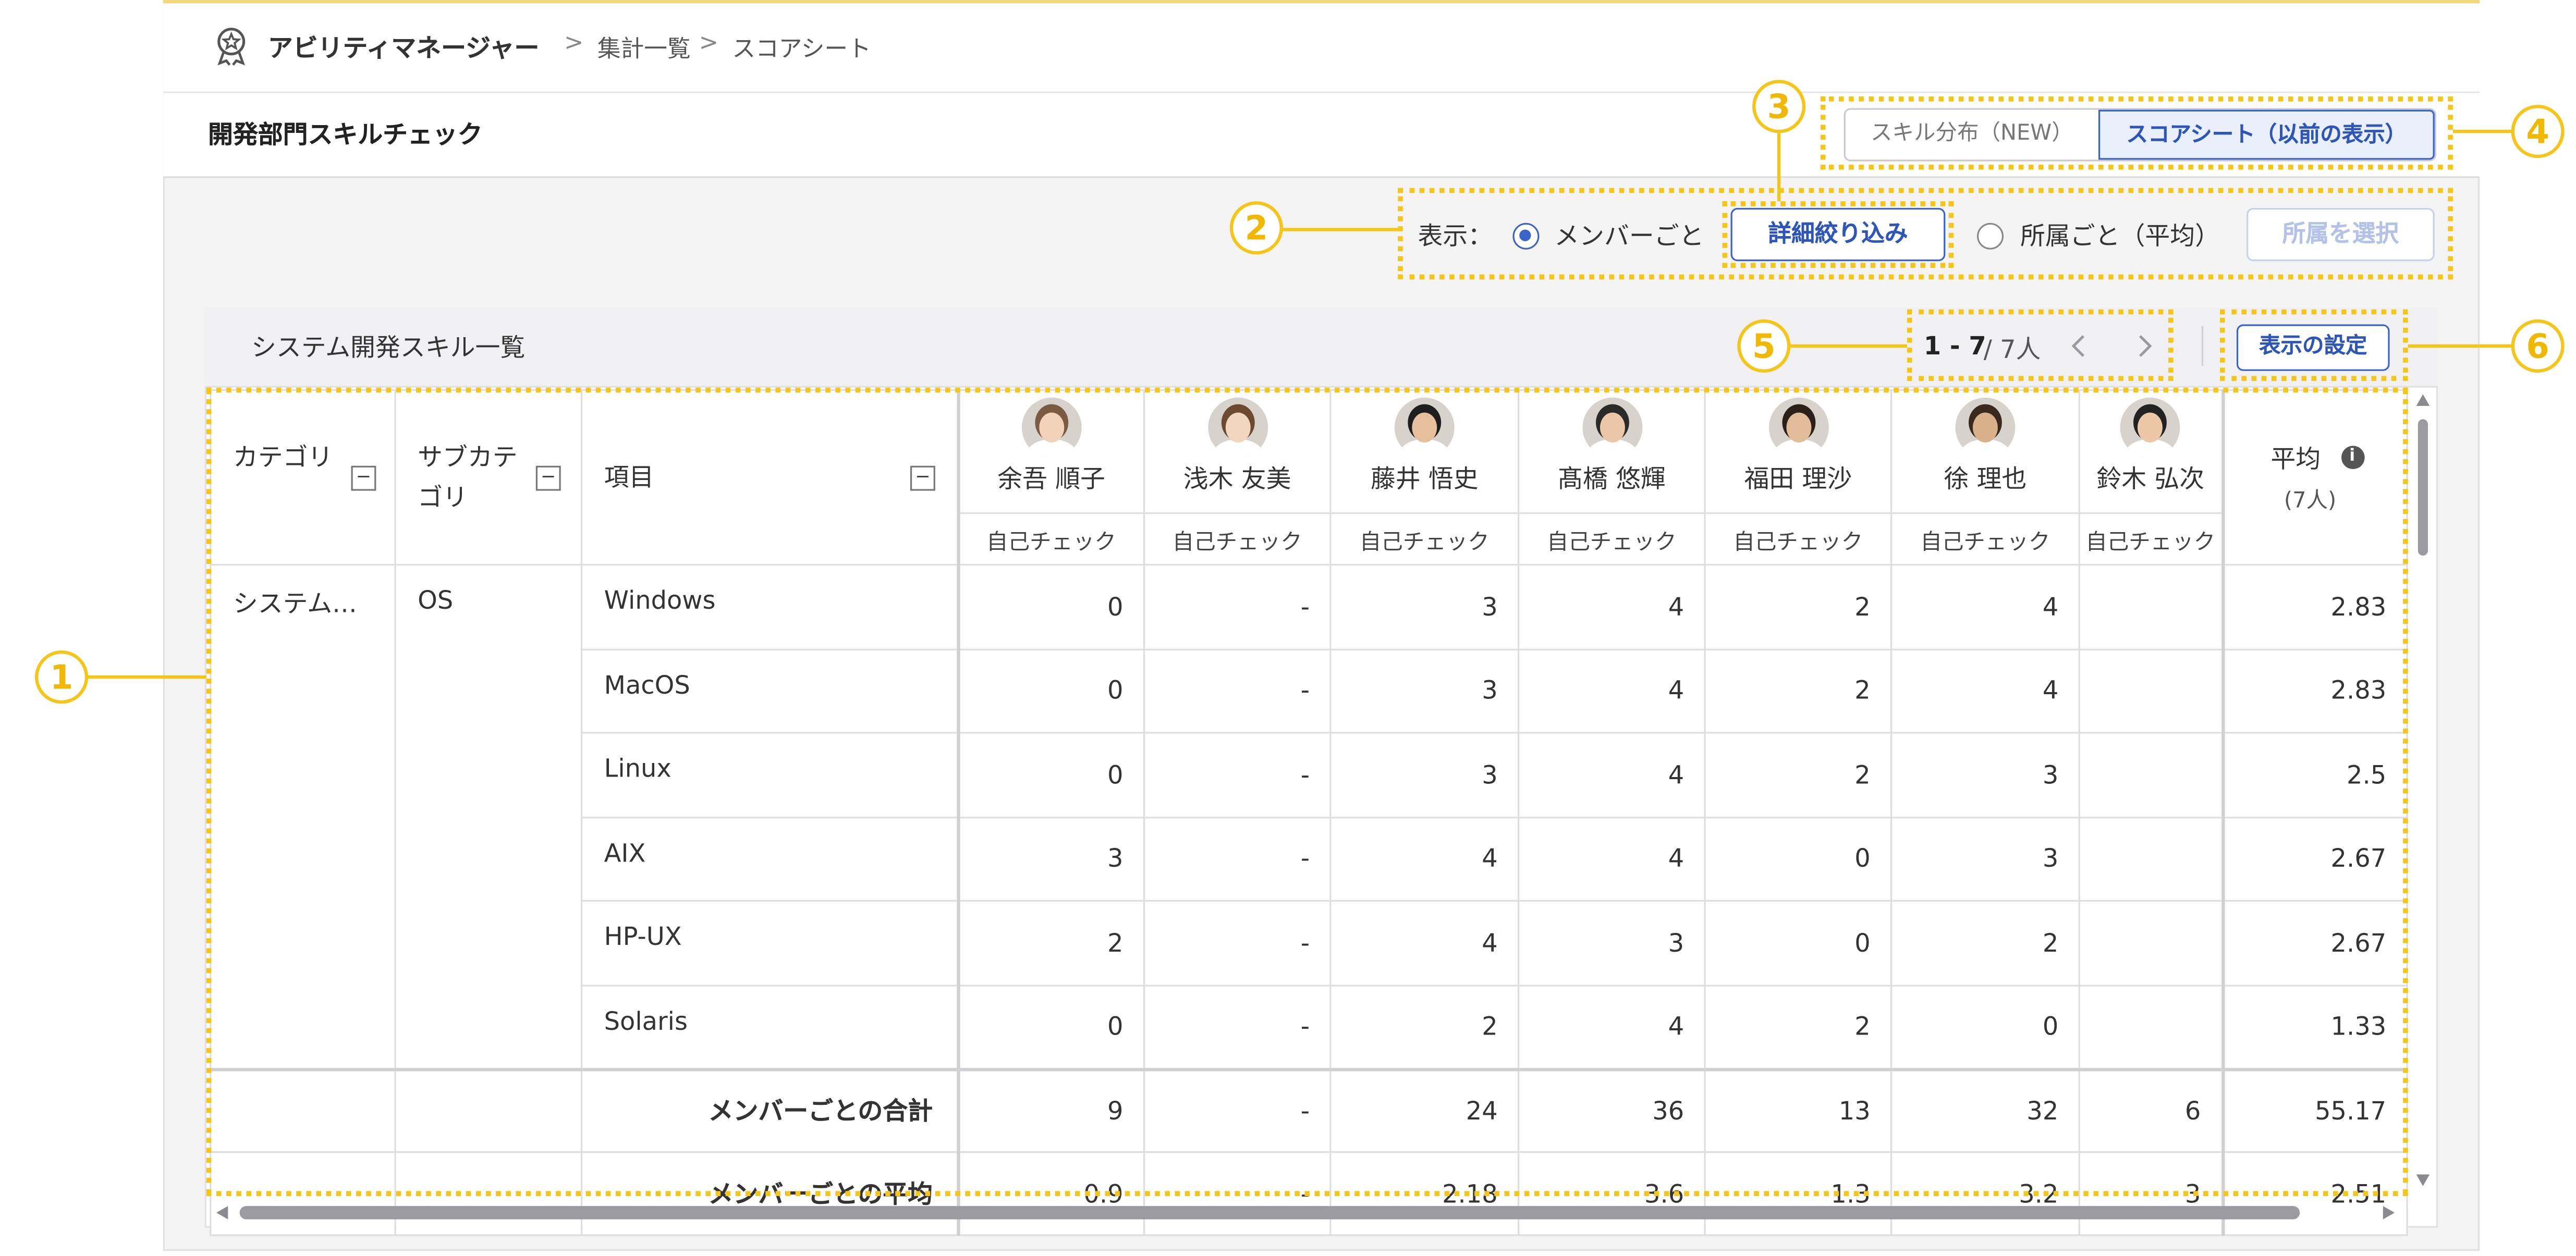 This screenshot has width=2576, height=1256. What do you see at coordinates (1308, 1211) in the screenshot?
I see `horizontal-scrollbar` at bounding box center [1308, 1211].